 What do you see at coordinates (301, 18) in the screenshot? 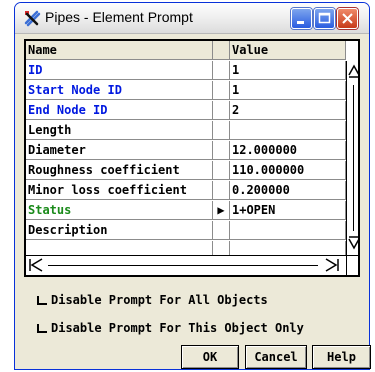
I see `minimize-button` at bounding box center [301, 18].